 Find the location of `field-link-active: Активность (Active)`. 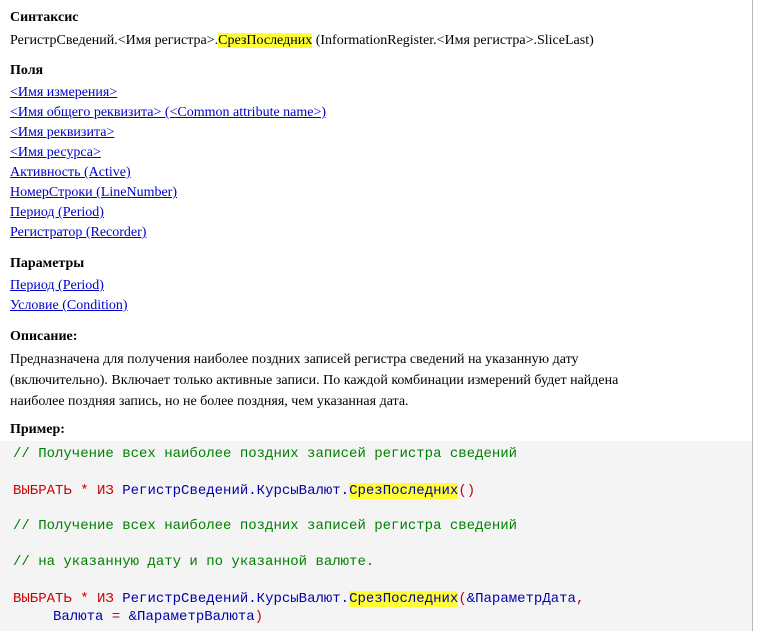

field-link-active: Активность (Active) is located at coordinates (70, 172).